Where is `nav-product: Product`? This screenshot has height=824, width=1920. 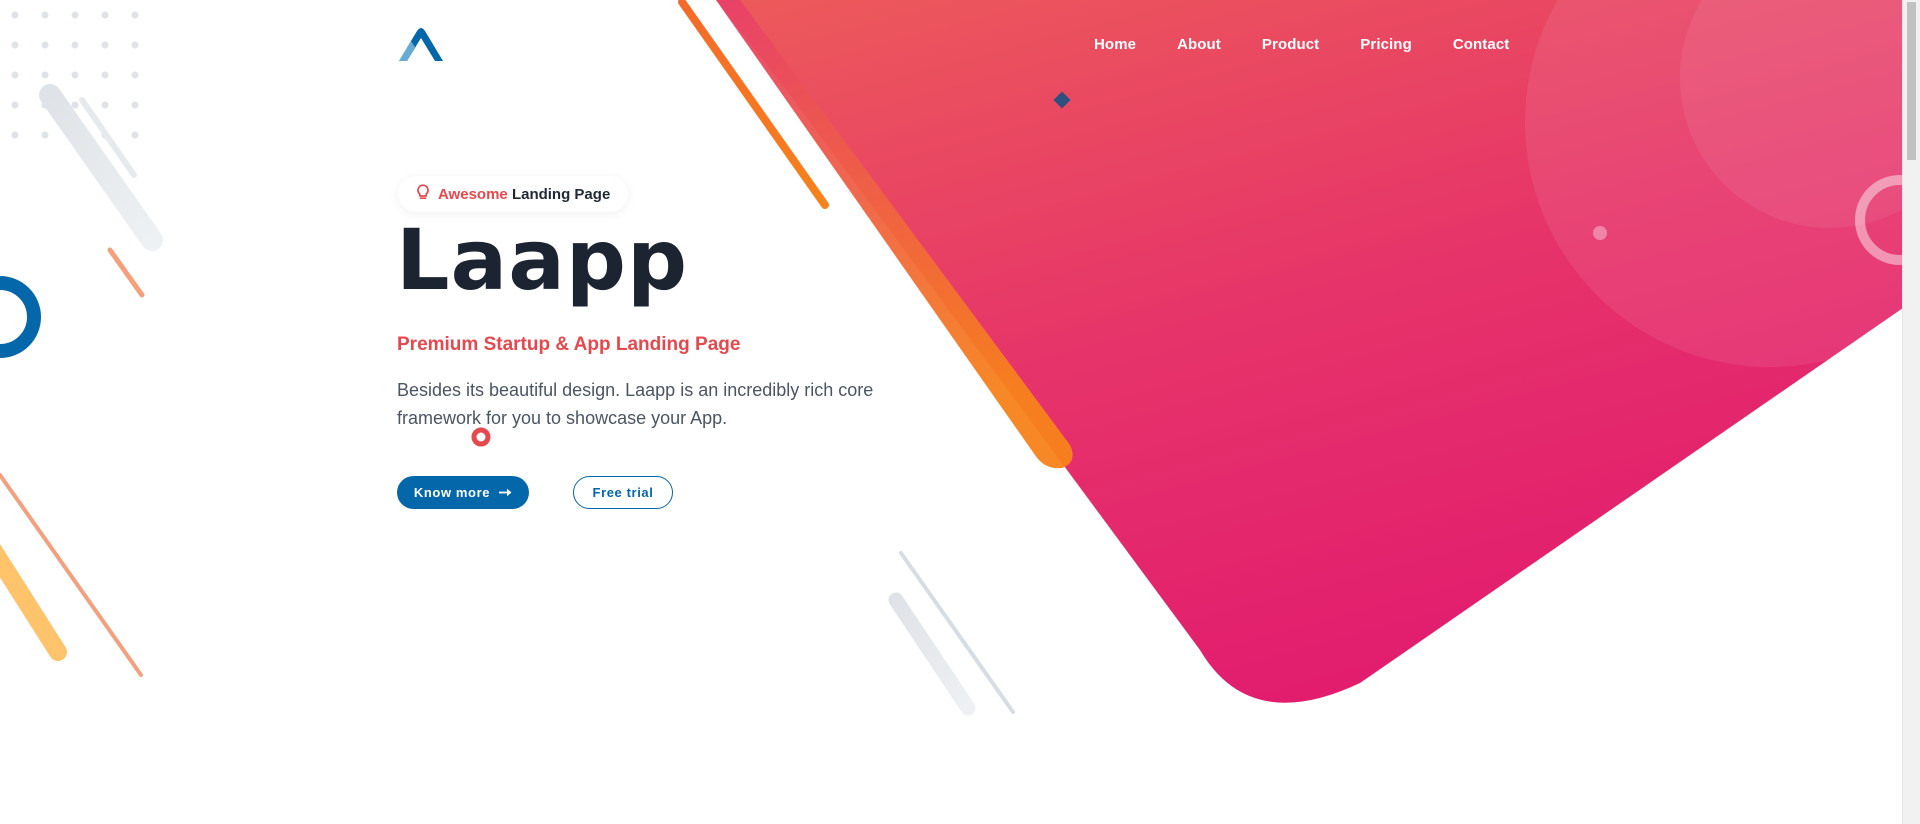 nav-product: Product is located at coordinates (1290, 44).